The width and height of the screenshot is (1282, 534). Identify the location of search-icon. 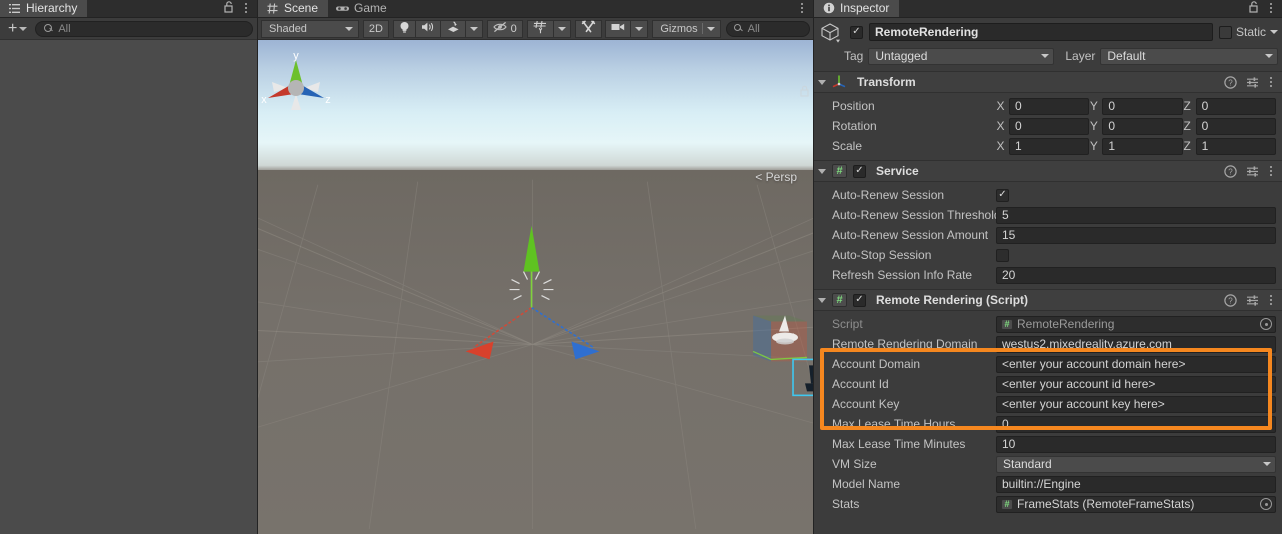
(48, 28).